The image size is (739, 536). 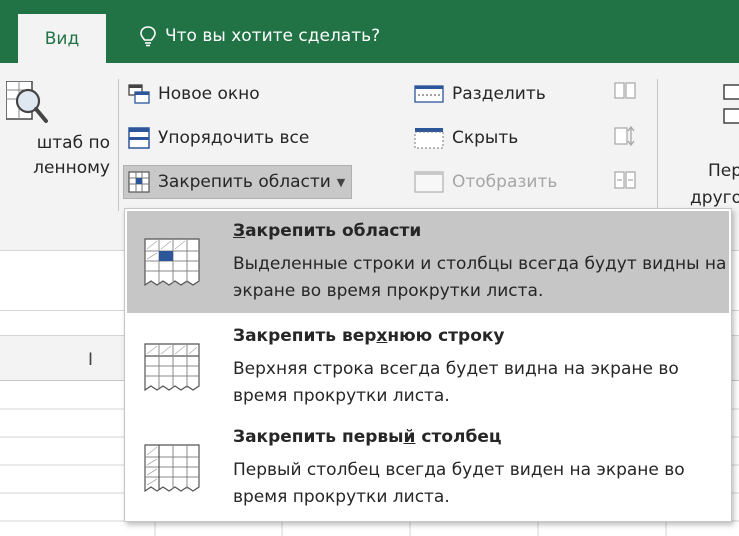 I want to click on freeze-top-row-icon, so click(x=172, y=367).